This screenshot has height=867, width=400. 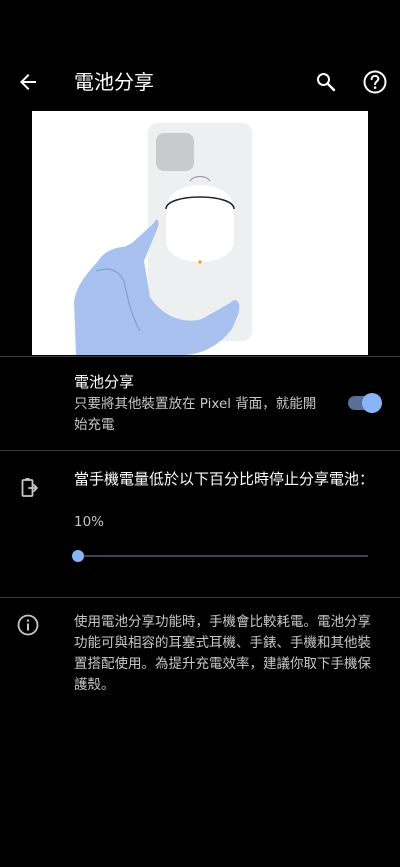 I want to click on toggle-thumb, so click(x=372, y=403).